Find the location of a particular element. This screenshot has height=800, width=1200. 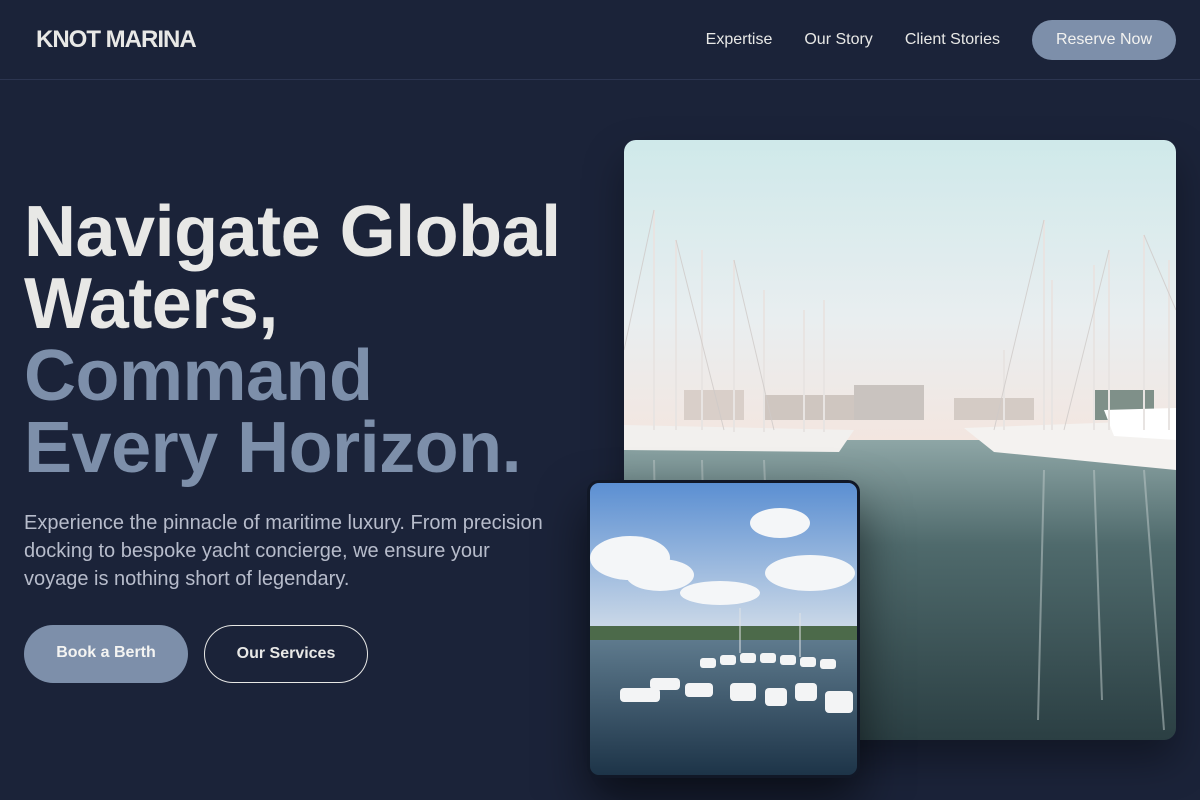

nav-link-expertise: Expertise is located at coordinates (739, 40).